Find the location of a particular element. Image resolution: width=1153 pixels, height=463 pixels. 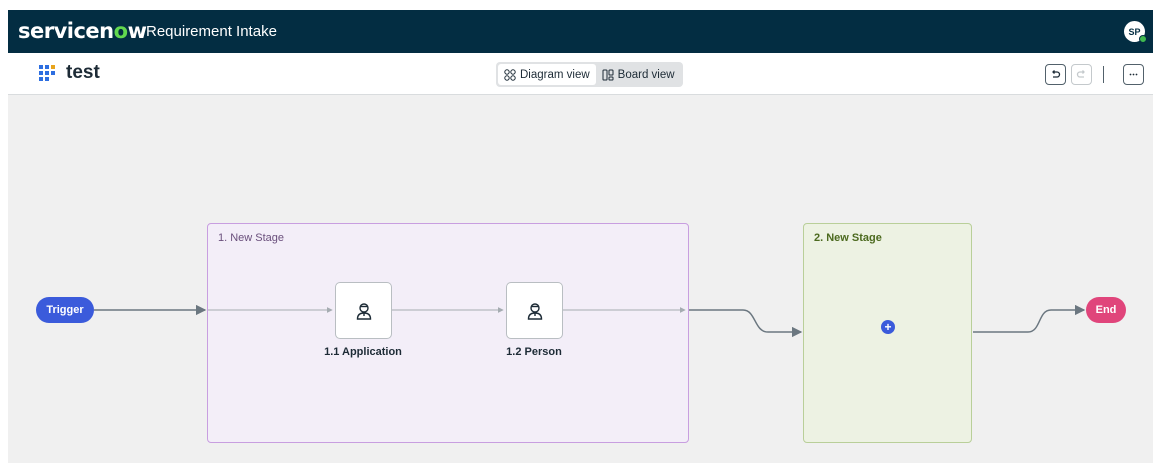

trigger-label: Trigger is located at coordinates (65, 310).